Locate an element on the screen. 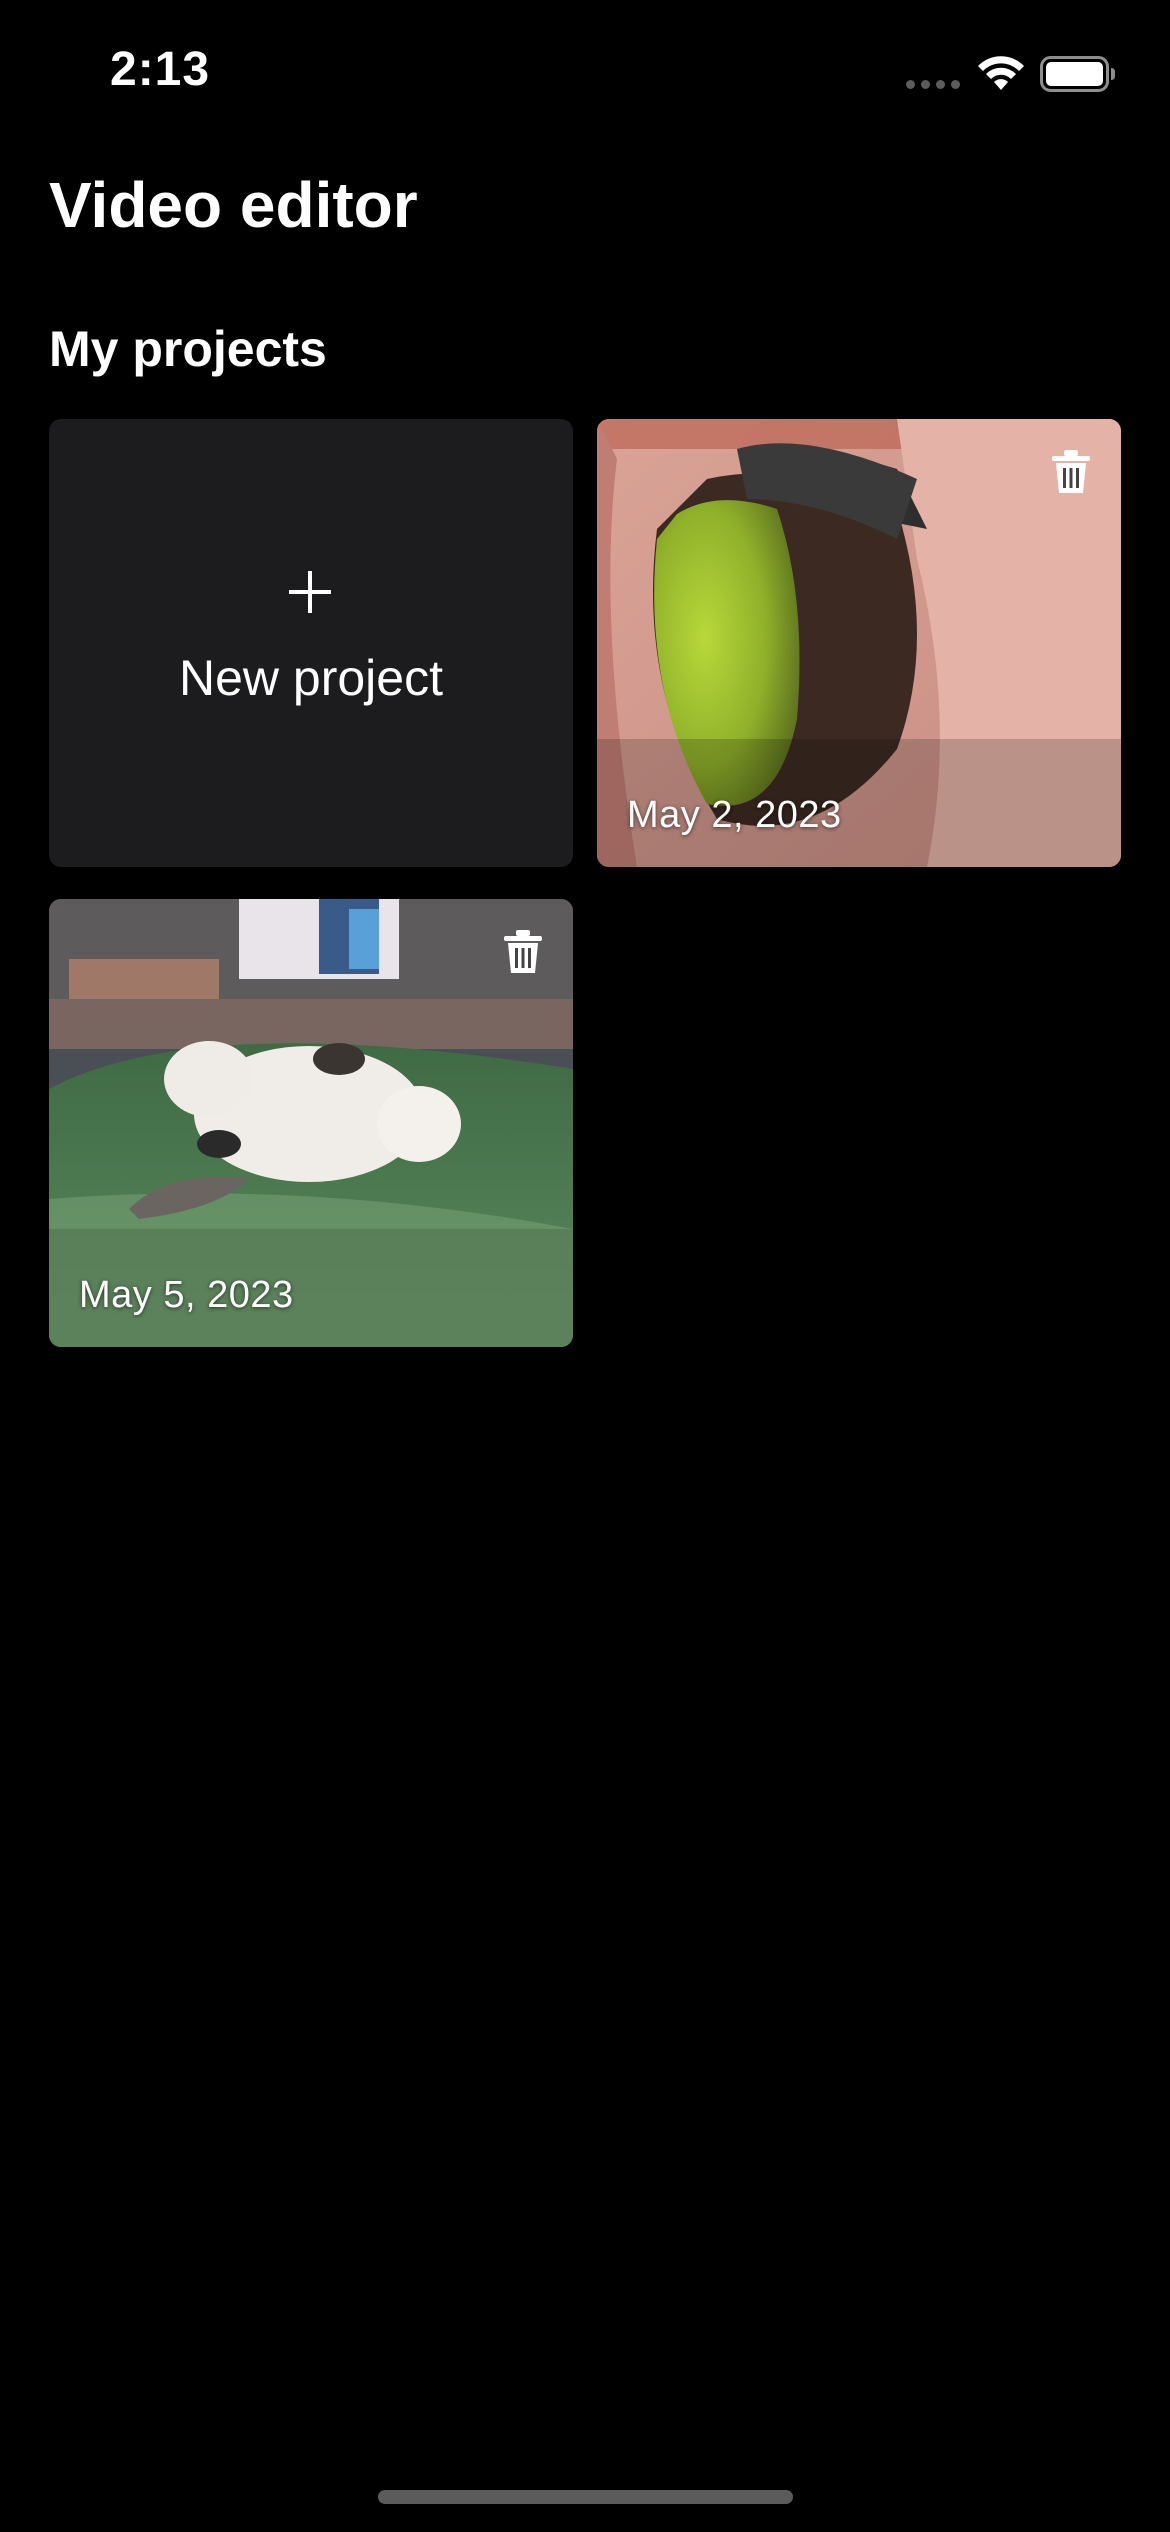 This screenshot has width=1170, height=2532. battery-icon is located at coordinates (1077, 74).